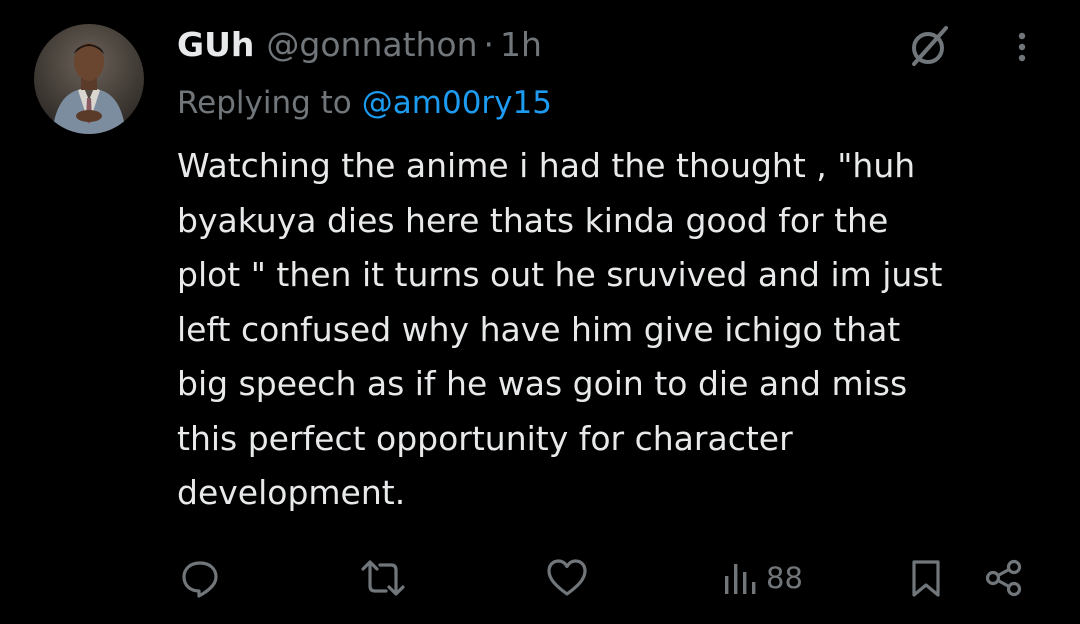 The width and height of the screenshot is (1080, 624). What do you see at coordinates (485, 438) in the screenshot?
I see `tweet-text-line: this perfect opportunity for character` at bounding box center [485, 438].